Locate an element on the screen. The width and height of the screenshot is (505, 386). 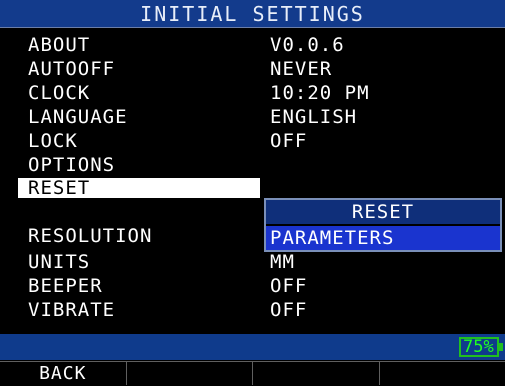
status-bar: 75% is located at coordinates (252, 347).